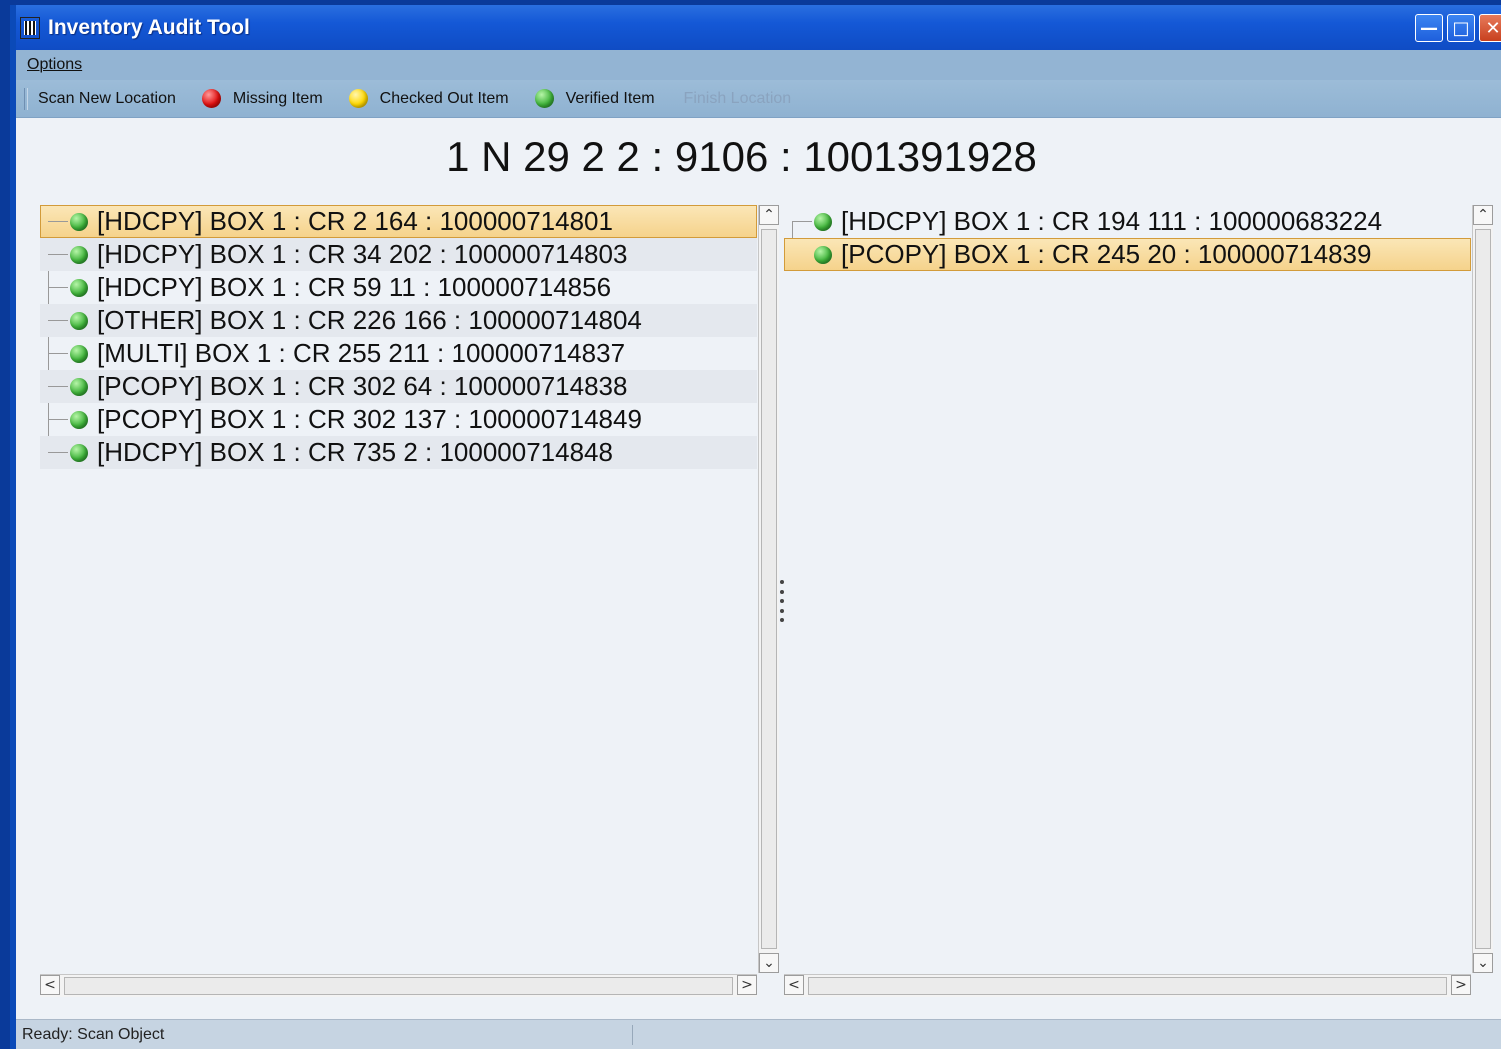  What do you see at coordinates (362, 254) in the screenshot?
I see `list-item-label: [HDCPY] BOX 1 : CR 34 202 : 100000714803` at bounding box center [362, 254].